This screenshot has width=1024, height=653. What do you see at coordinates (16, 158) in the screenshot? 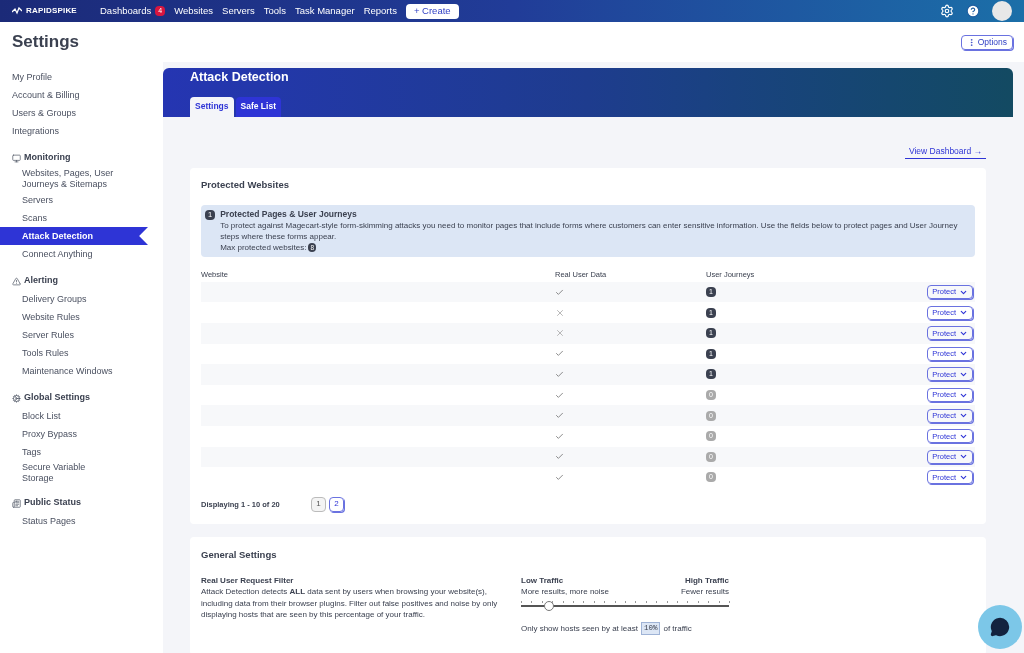
I see `monitor-icon` at bounding box center [16, 158].